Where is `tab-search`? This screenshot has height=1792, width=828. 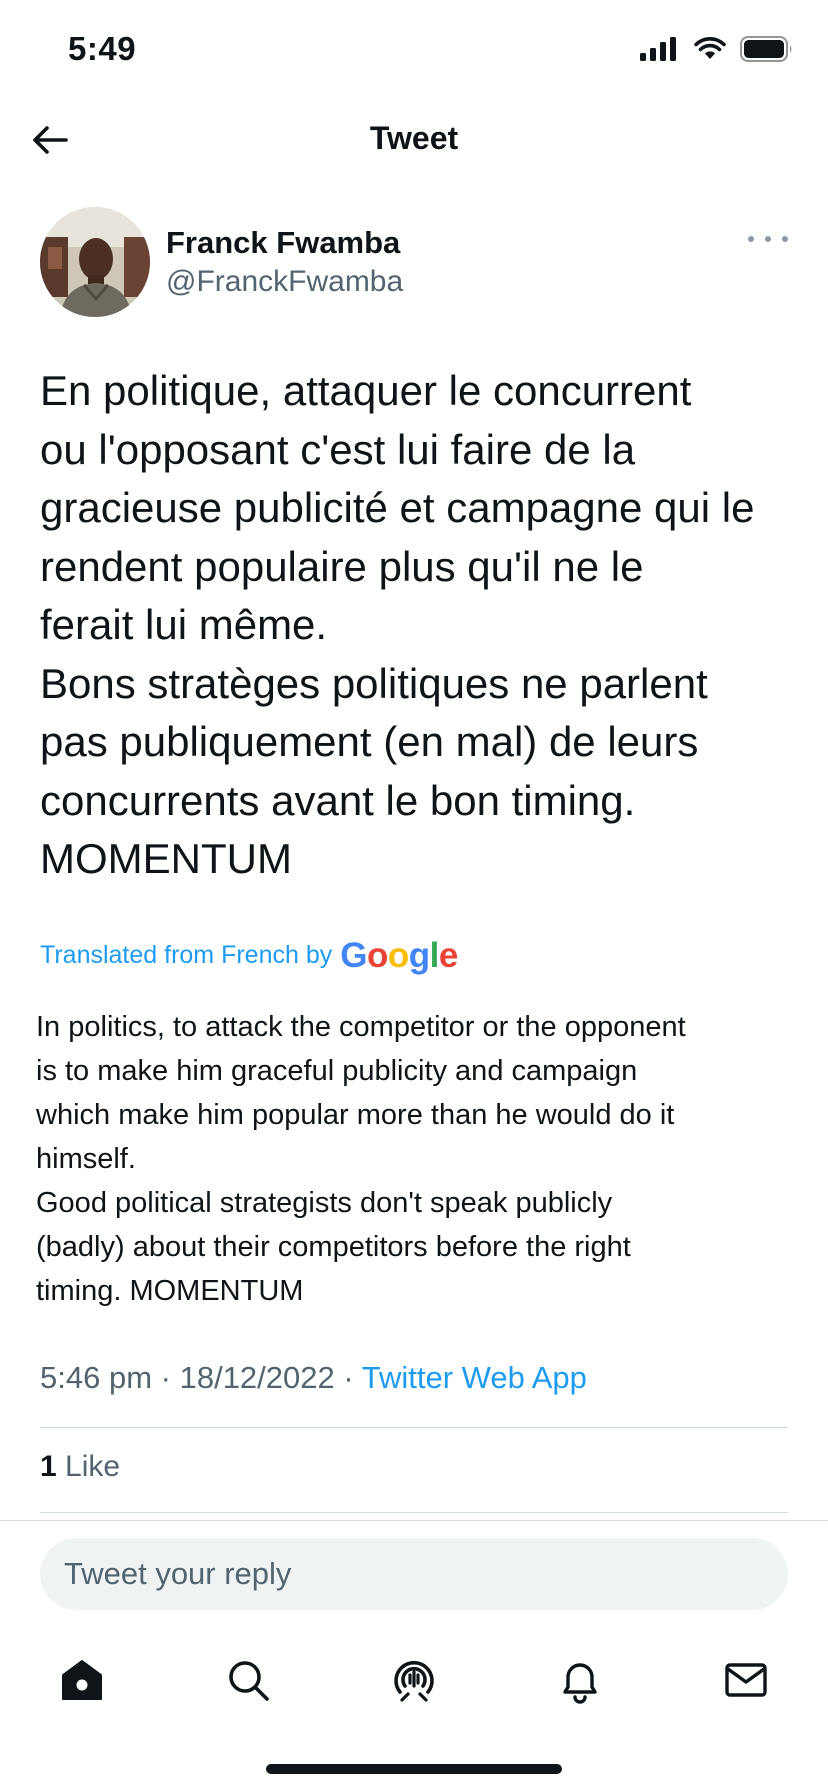
tab-search is located at coordinates (248, 1680).